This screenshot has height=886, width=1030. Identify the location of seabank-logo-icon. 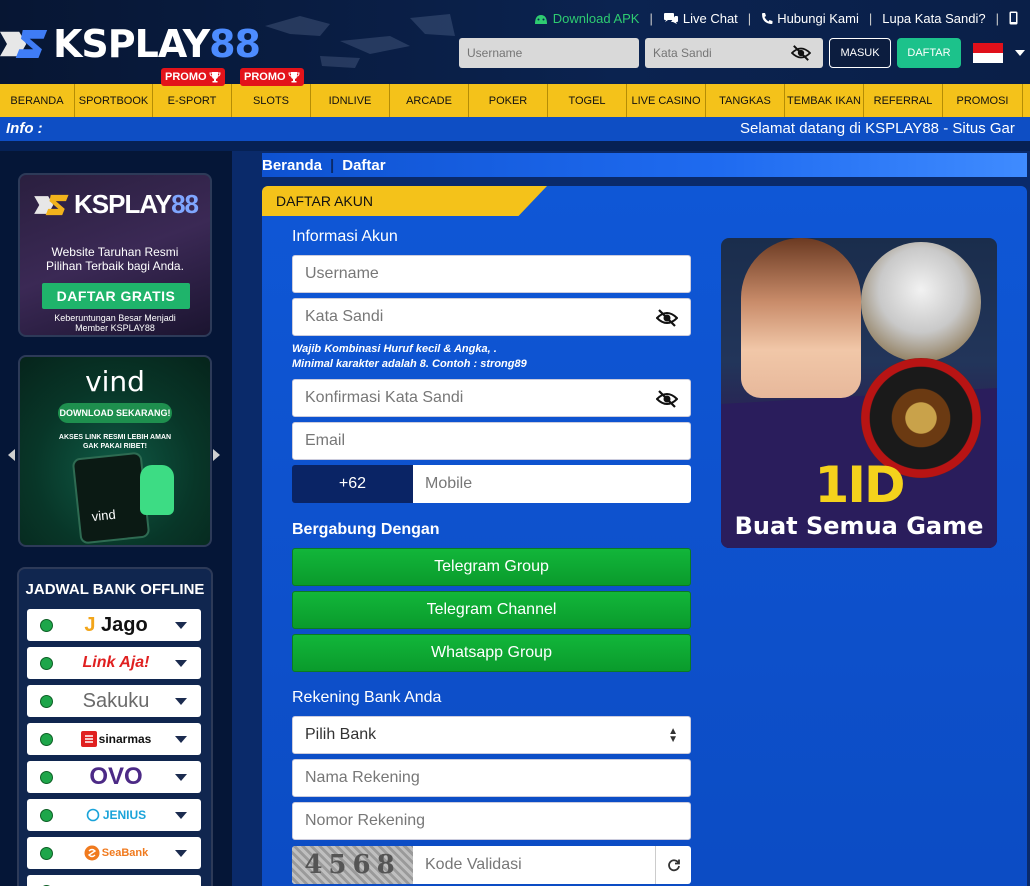
(92, 853).